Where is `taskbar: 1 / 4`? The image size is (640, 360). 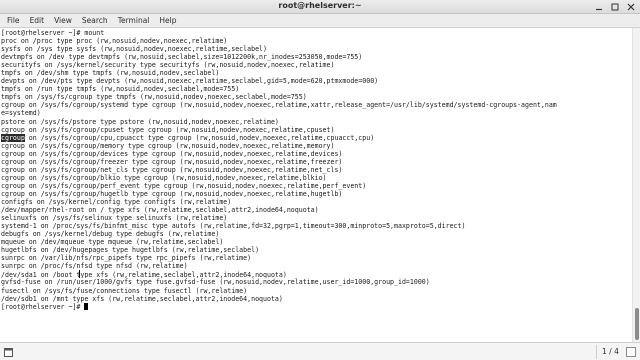 taskbar: 1 / 4 is located at coordinates (320, 351).